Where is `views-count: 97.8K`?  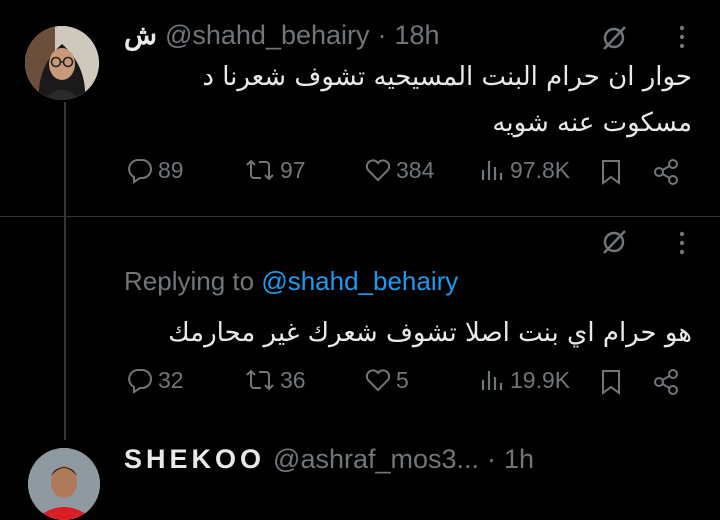 views-count: 97.8K is located at coordinates (540, 169).